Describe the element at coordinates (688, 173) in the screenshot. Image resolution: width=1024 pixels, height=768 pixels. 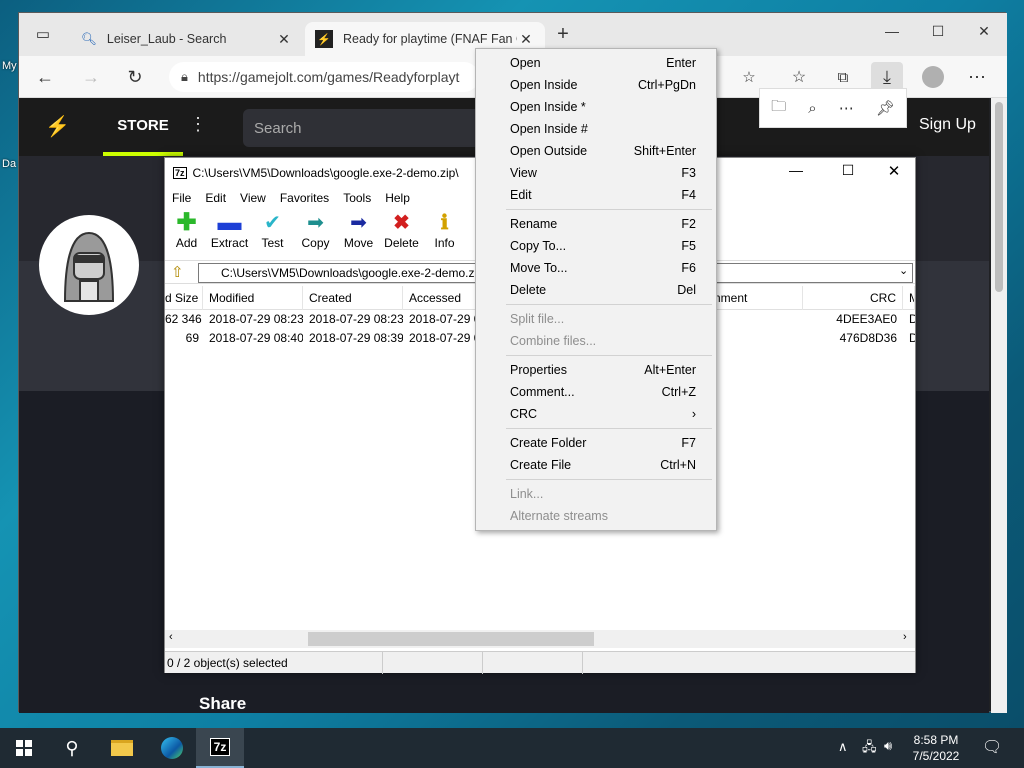
I see `ctx-item-shortcut: F3` at that location.